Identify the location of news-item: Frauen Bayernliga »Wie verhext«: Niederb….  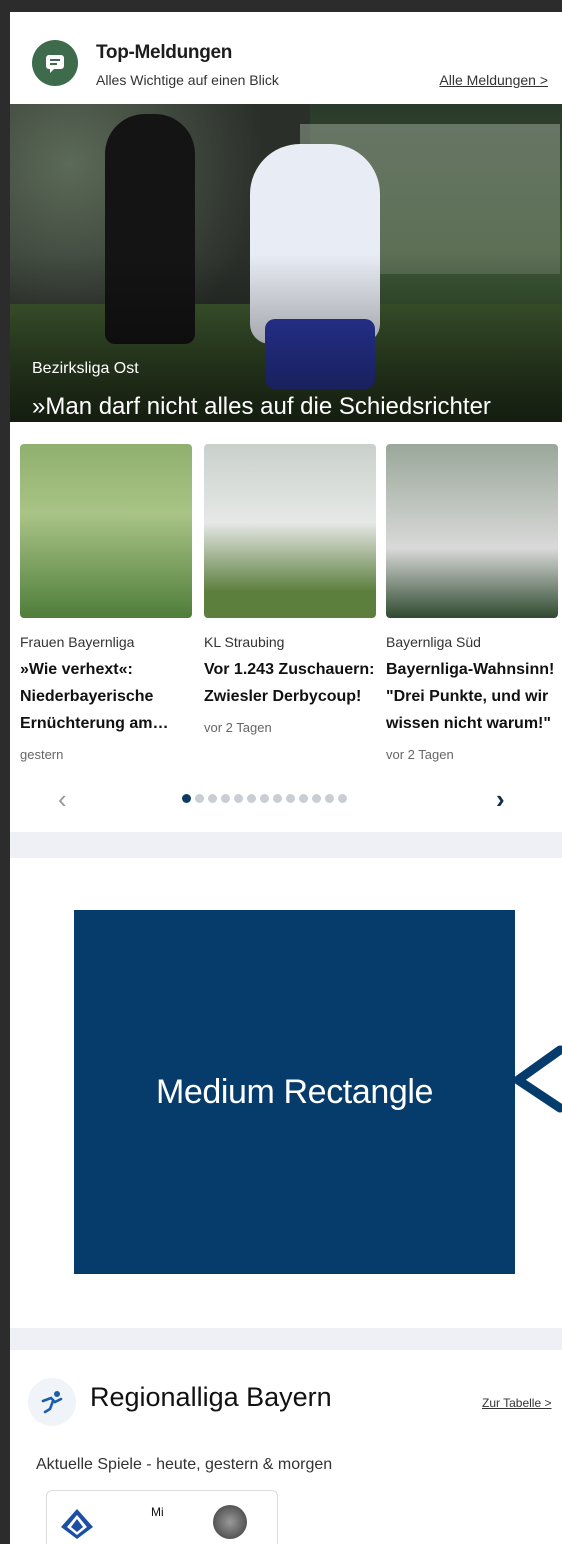
(106, 603).